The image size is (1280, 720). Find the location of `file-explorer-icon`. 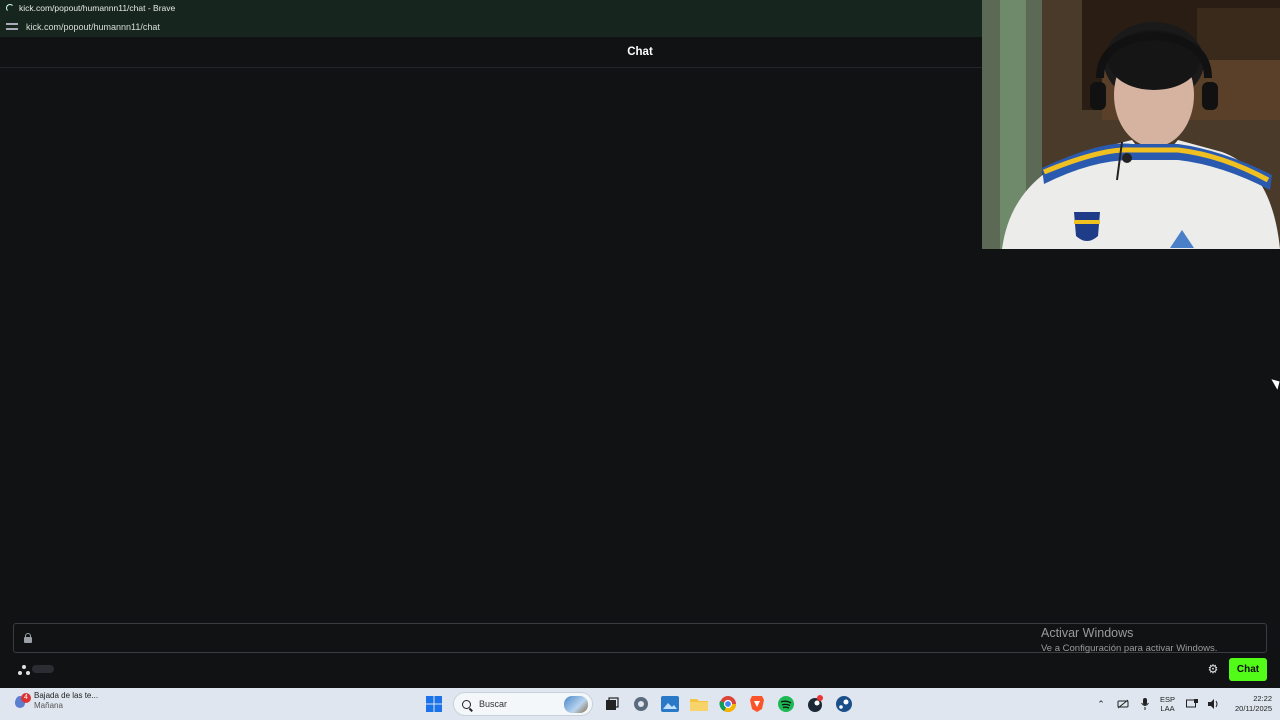

file-explorer-icon is located at coordinates (699, 704).